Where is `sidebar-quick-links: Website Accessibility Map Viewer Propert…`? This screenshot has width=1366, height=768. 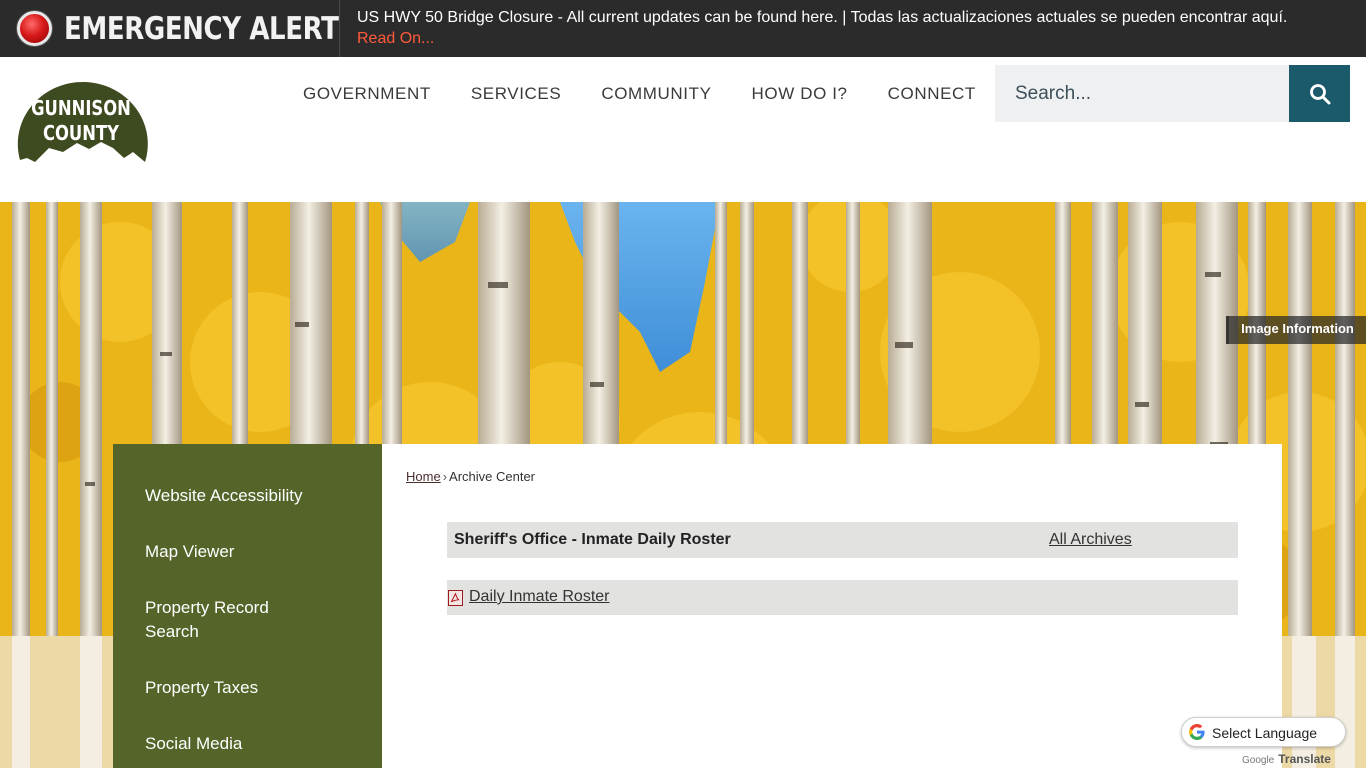 sidebar-quick-links: Website Accessibility Map Viewer Propert… is located at coordinates (247, 606).